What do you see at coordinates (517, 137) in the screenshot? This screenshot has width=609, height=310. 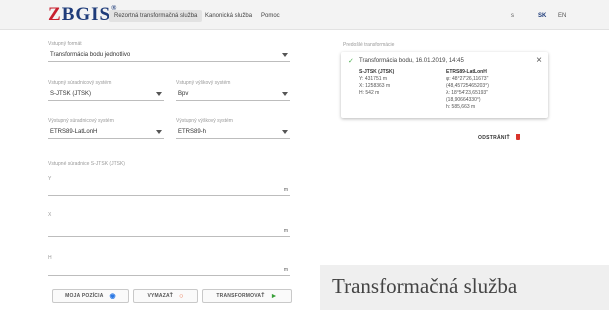 I see `trash-icon` at bounding box center [517, 137].